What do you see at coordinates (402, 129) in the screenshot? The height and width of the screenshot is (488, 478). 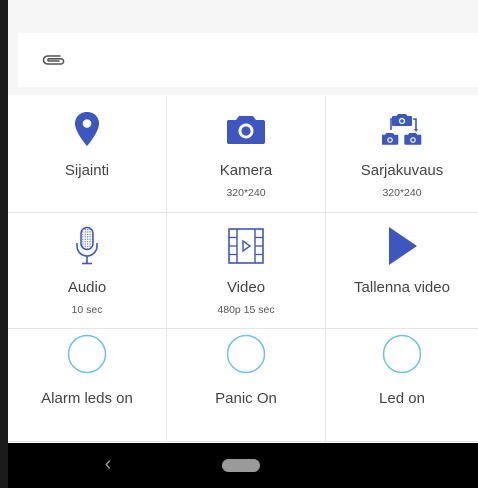 I see `burst-camera-icon` at bounding box center [402, 129].